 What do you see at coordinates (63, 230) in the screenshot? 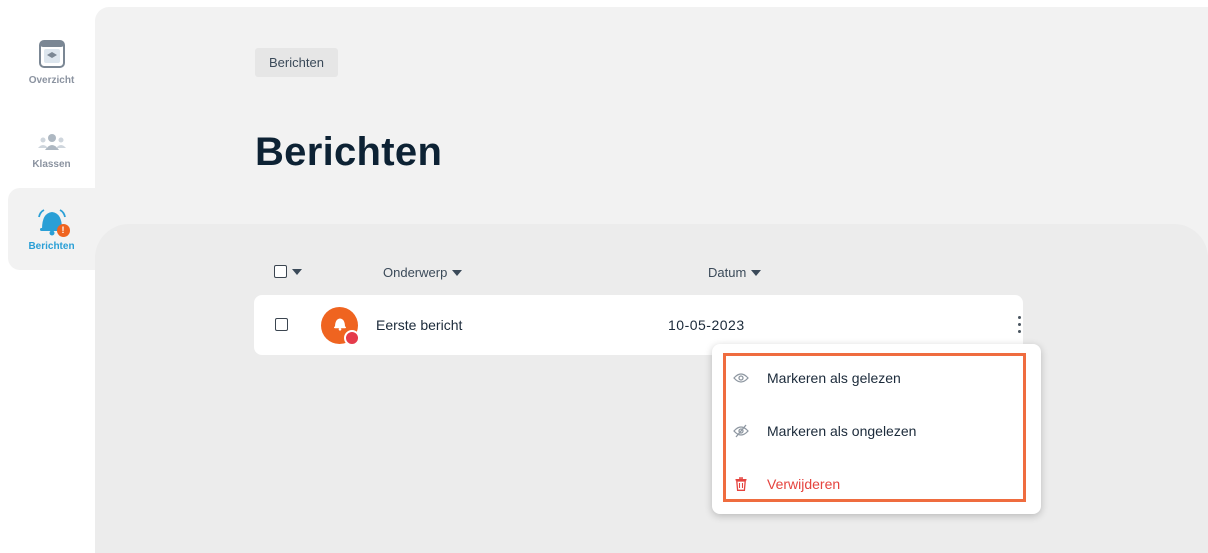
I see `notification-badge: !` at bounding box center [63, 230].